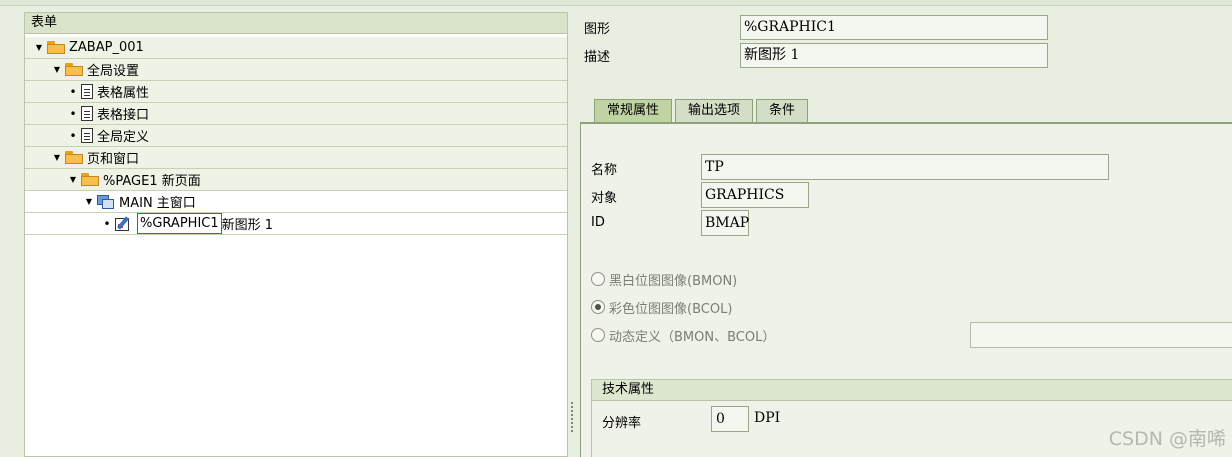  Describe the element at coordinates (911, 223) in the screenshot. I see `id-row: ID BMAP` at that location.